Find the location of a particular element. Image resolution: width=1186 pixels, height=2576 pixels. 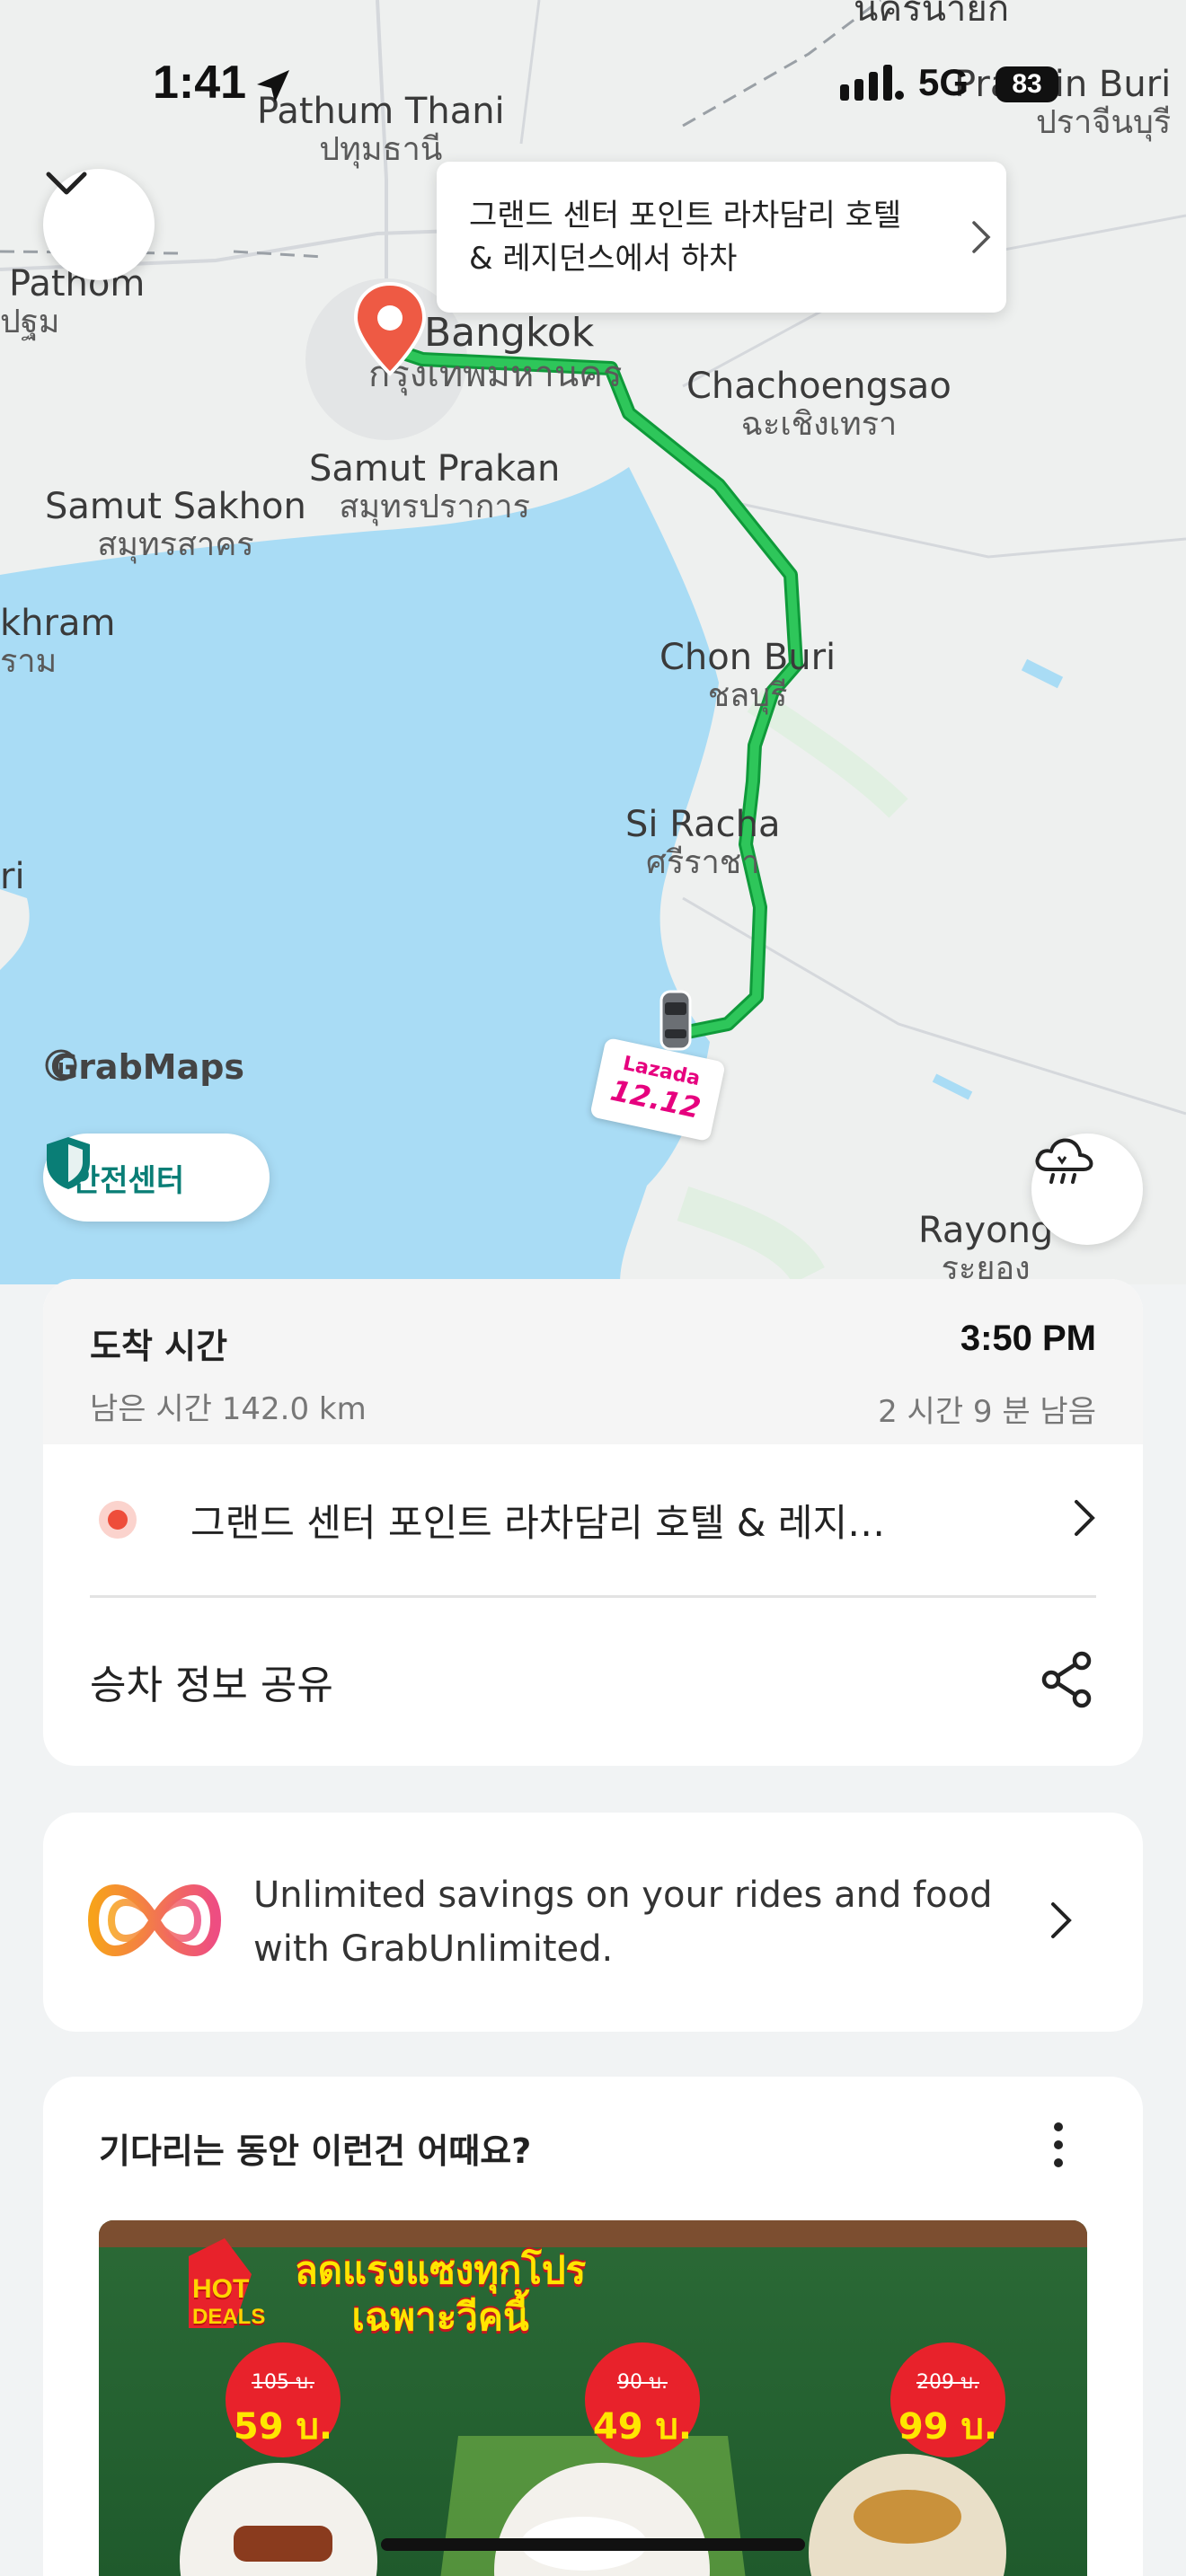

unlimited-logo-icon is located at coordinates (154, 1922).